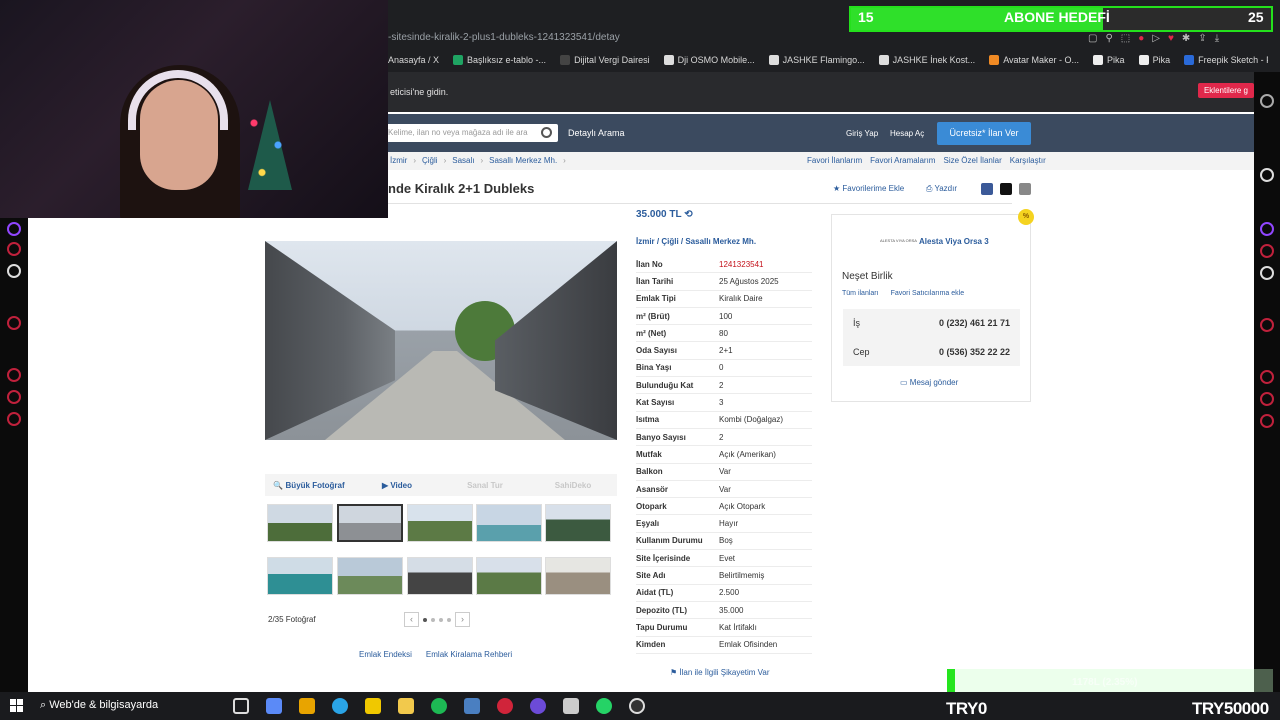 This screenshot has height=720, width=1280. Describe the element at coordinates (406, 706) in the screenshot. I see `folder-icon` at that location.